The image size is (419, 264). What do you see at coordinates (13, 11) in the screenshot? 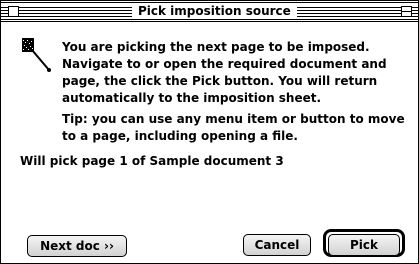
I see `close-box-icon` at bounding box center [13, 11].